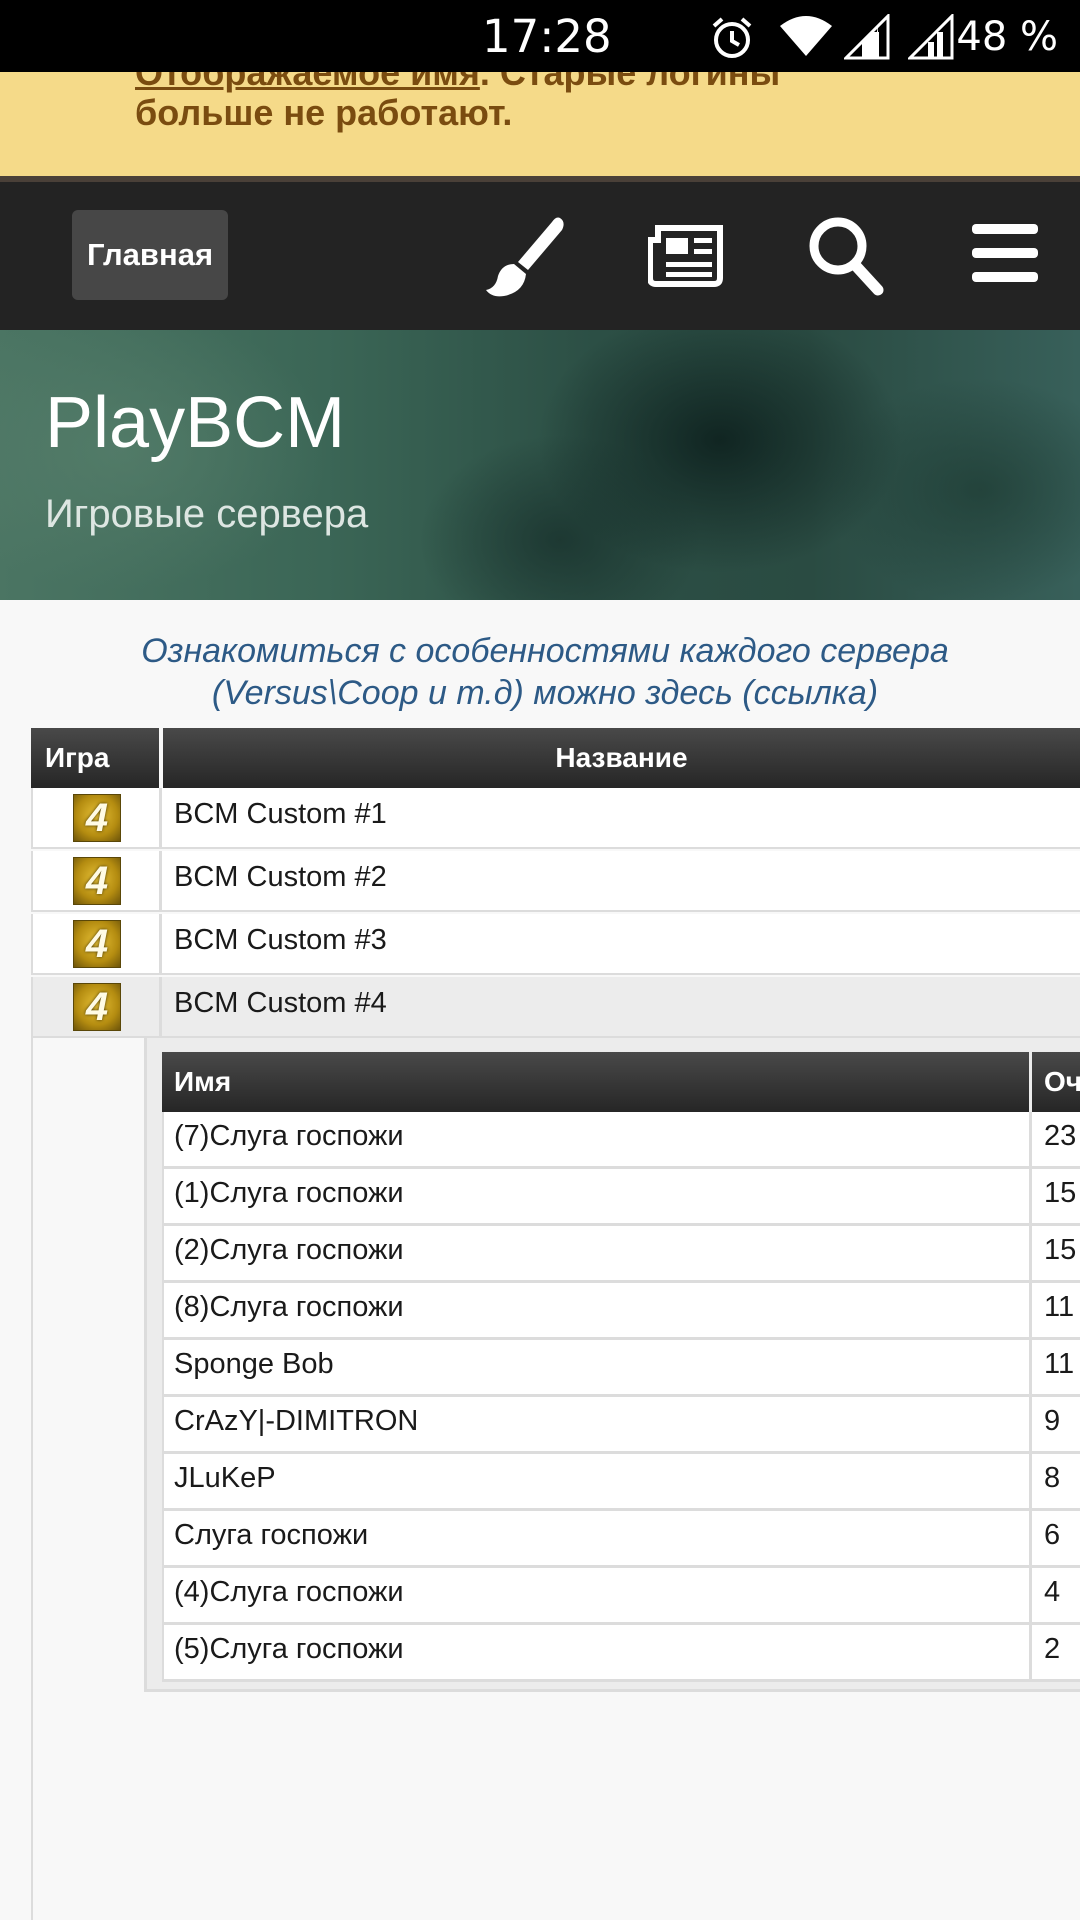 This screenshot has width=1080, height=1920. I want to click on player-score: 2, so click(1052, 1649).